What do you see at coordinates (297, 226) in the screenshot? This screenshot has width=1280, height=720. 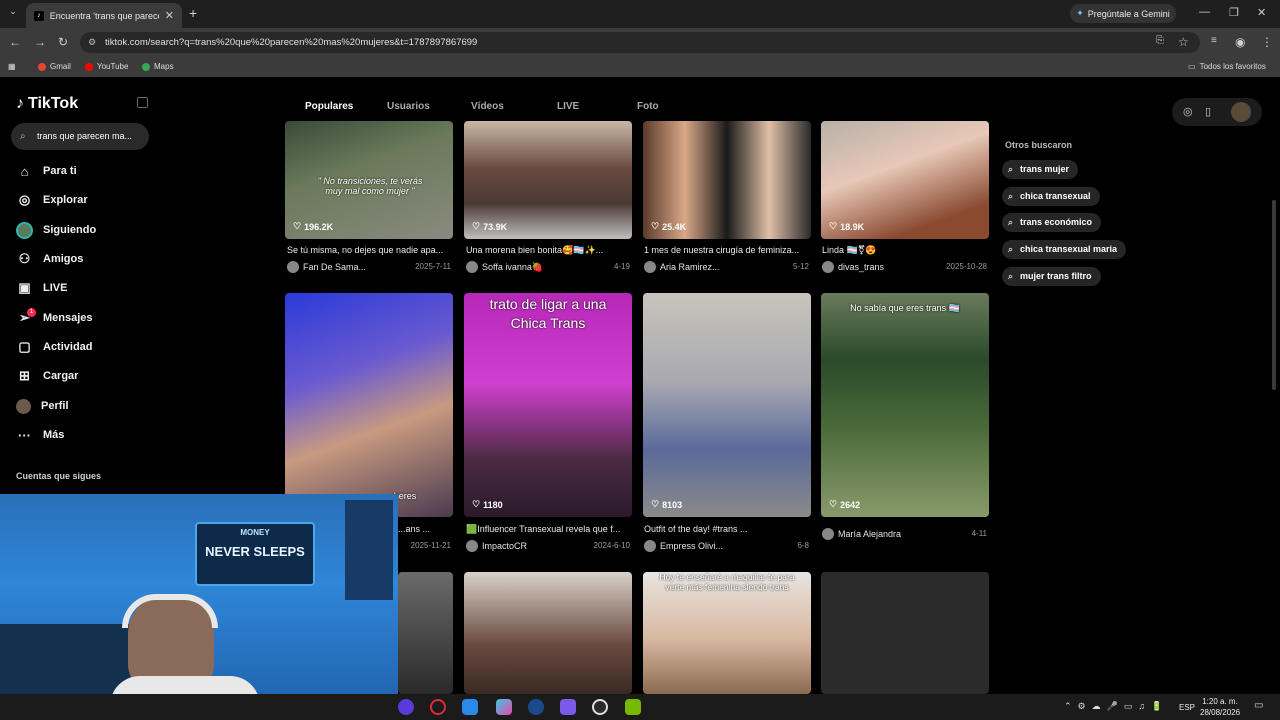 I see `heart-icon: ♡` at bounding box center [297, 226].